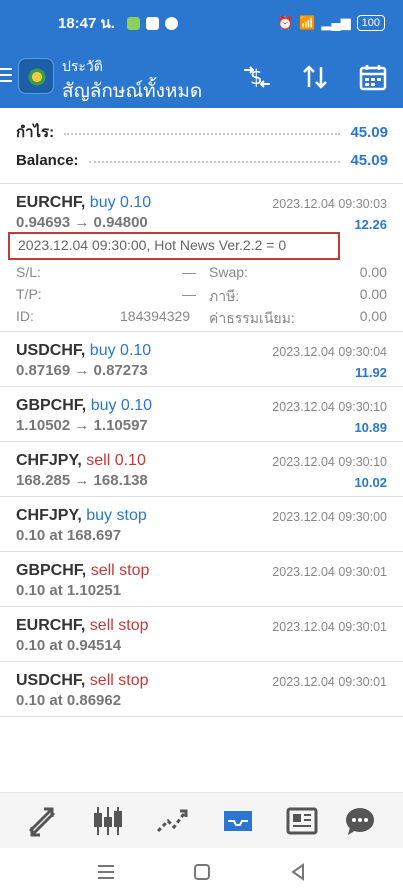  Describe the element at coordinates (228, 272) in the screenshot. I see `swap-label: Swap:` at that location.